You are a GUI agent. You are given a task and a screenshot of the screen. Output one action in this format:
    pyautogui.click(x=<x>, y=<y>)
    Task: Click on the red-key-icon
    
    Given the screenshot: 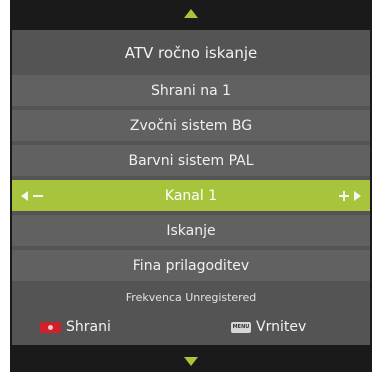 What is the action you would take?
    pyautogui.click(x=50, y=327)
    